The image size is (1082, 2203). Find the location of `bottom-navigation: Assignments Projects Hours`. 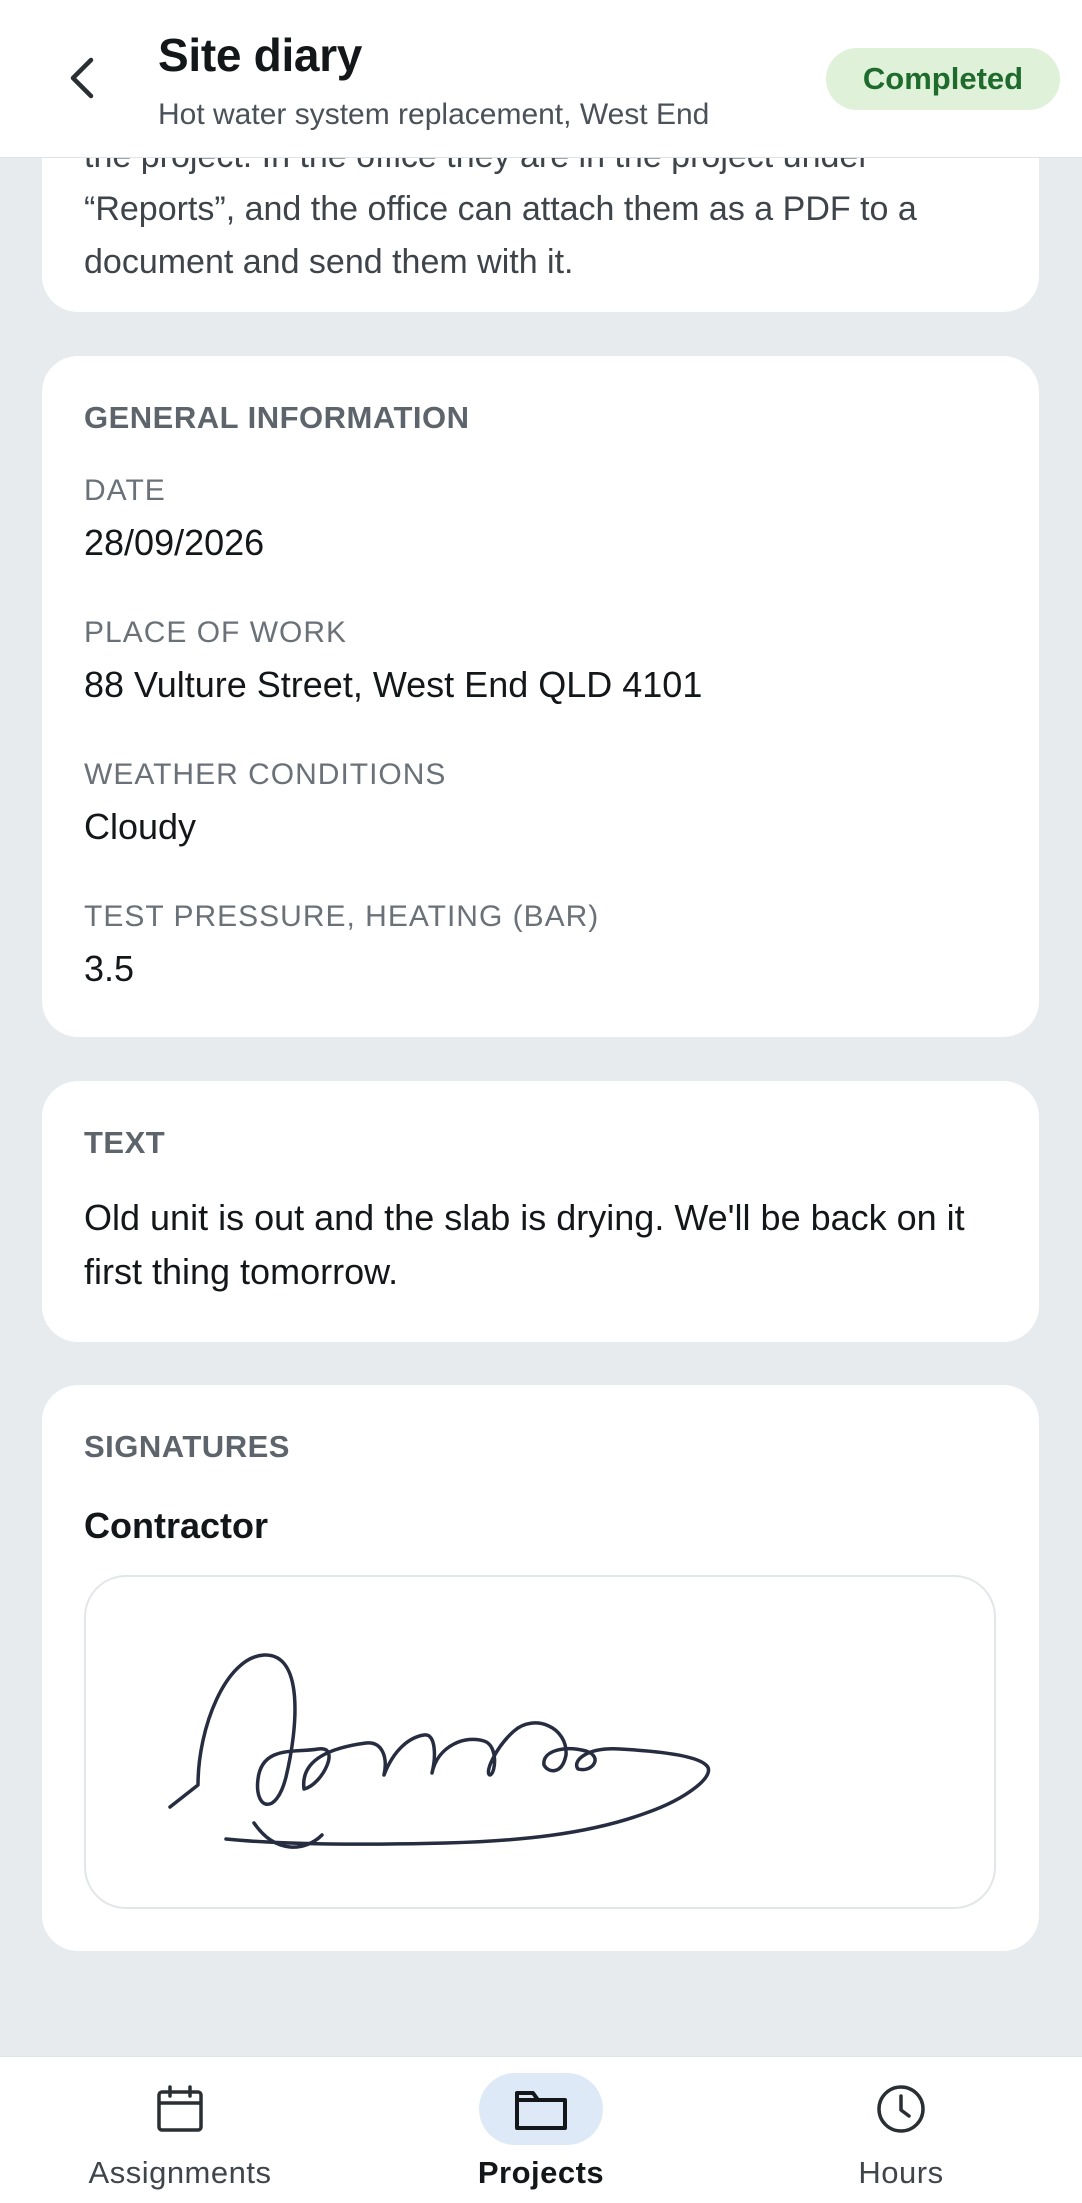

bottom-navigation: Assignments Projects Hours is located at coordinates (541, 2129).